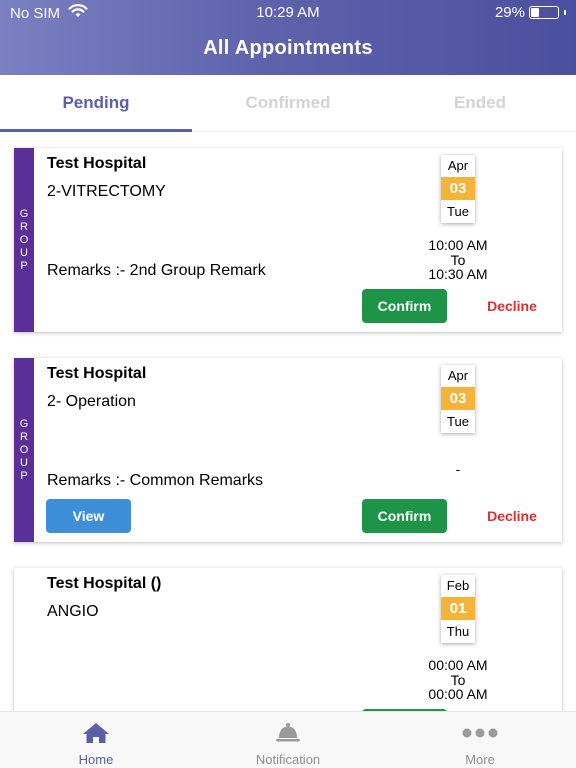  I want to click on home-icon, so click(96, 733).